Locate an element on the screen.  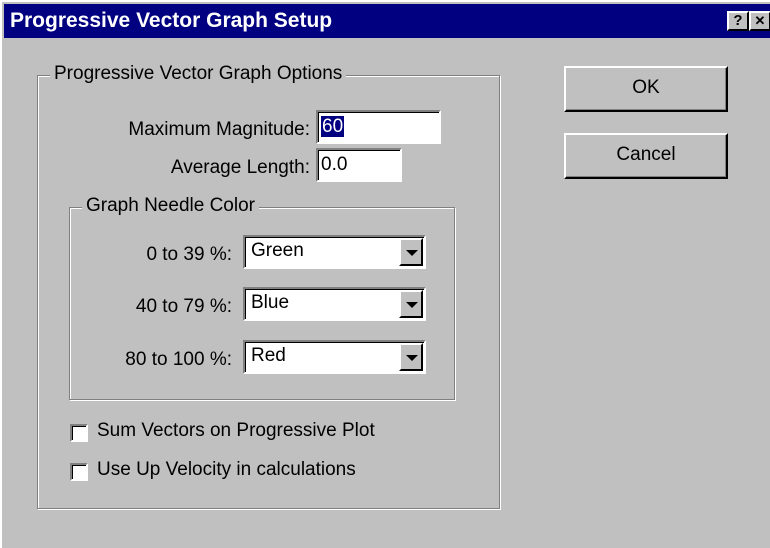
window-title: Progressive Vector Graph Setup is located at coordinates (171, 20).